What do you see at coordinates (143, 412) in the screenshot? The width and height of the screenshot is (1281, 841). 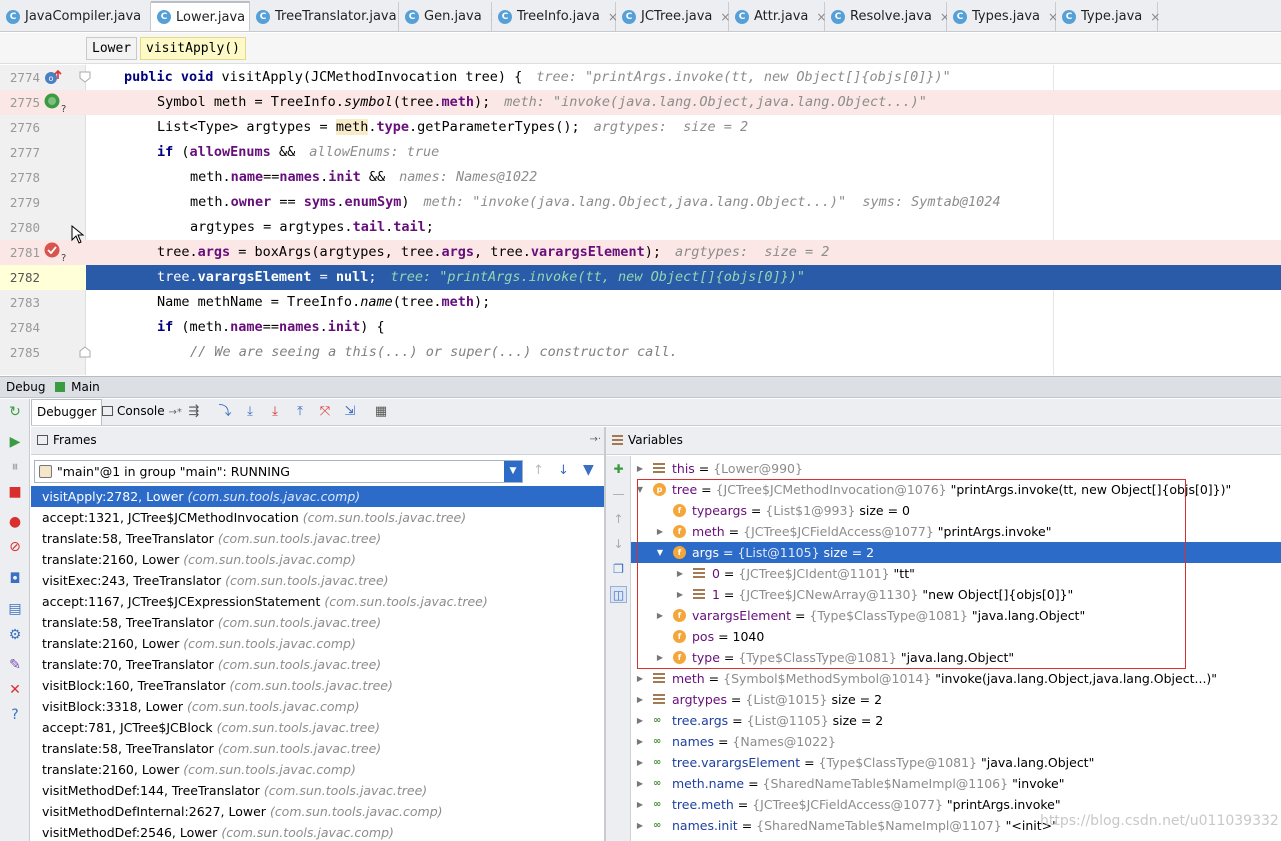 I see `tab-console: Console →*` at bounding box center [143, 412].